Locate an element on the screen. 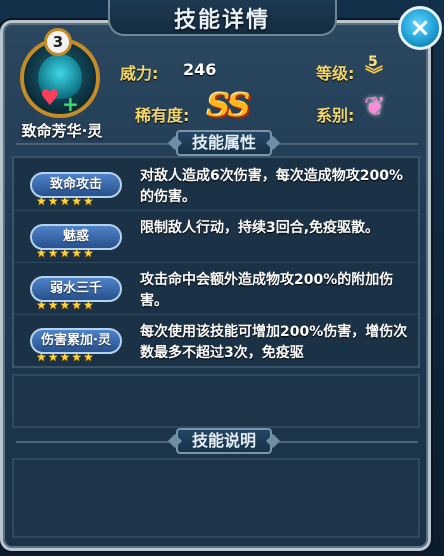 This screenshot has height=556, width=444. attributes-section-header: 技能属性 is located at coordinates (224, 143).